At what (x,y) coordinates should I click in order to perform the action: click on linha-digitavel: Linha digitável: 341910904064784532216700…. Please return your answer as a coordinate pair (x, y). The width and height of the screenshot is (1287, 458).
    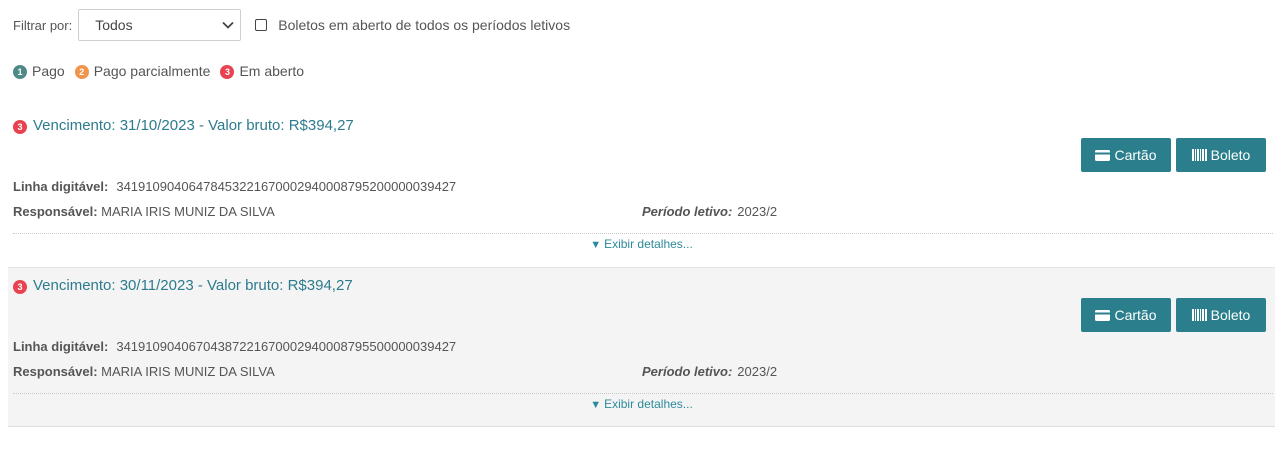
    Looking at the image, I should click on (234, 186).